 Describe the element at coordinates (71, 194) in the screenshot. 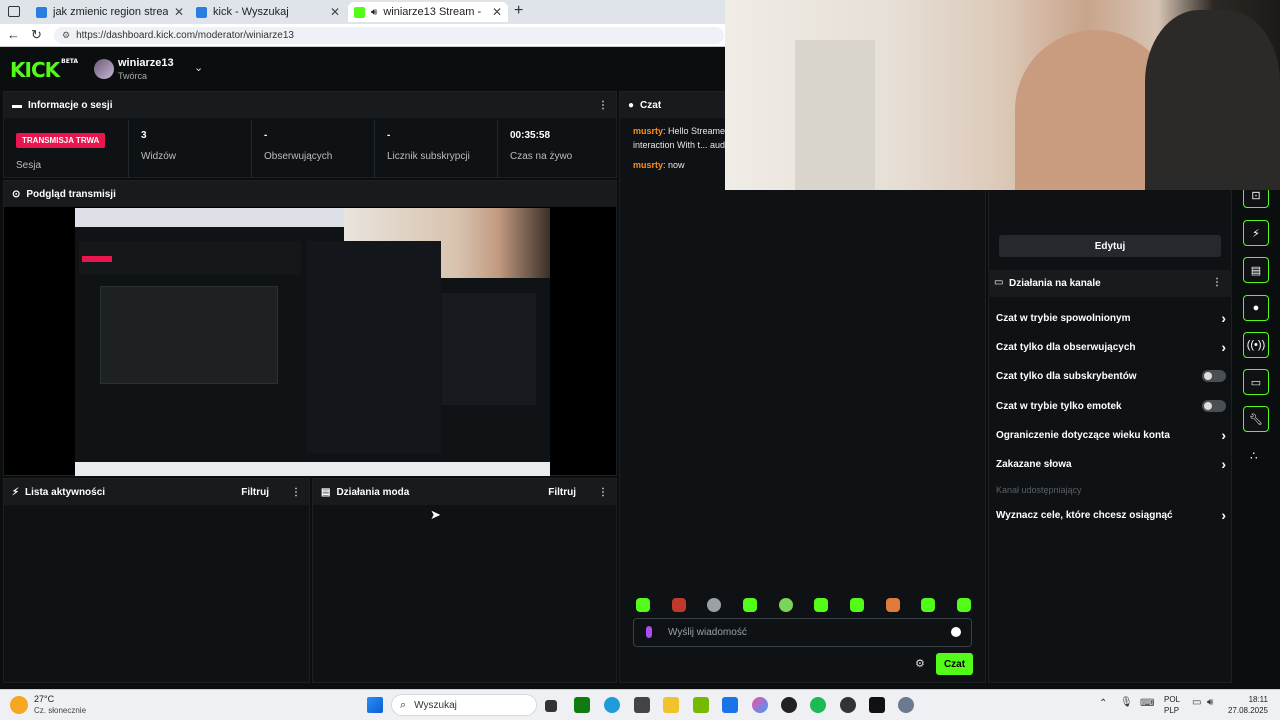

I see `panel-title: Podgląd transmisji` at that location.